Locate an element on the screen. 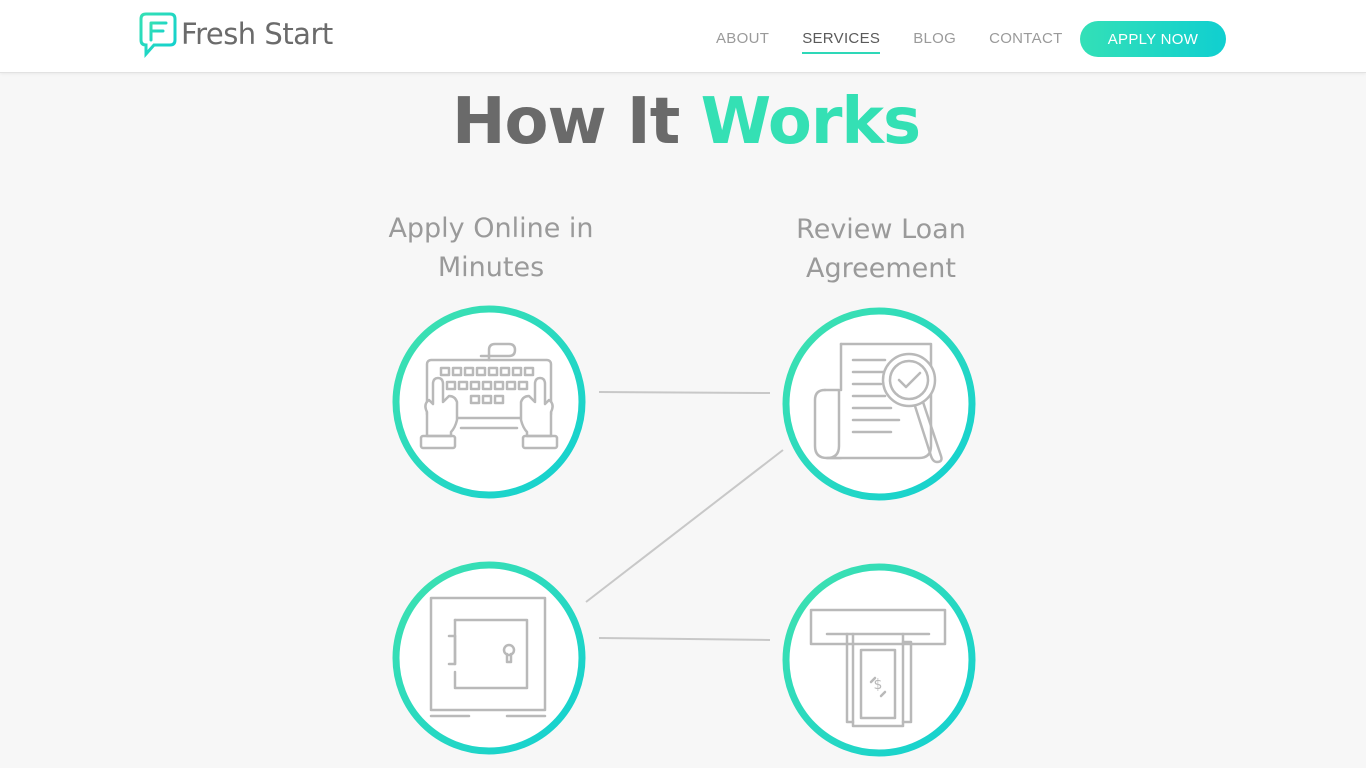 The image size is (1366, 768). nav-item-services: SERVICES is located at coordinates (841, 42).